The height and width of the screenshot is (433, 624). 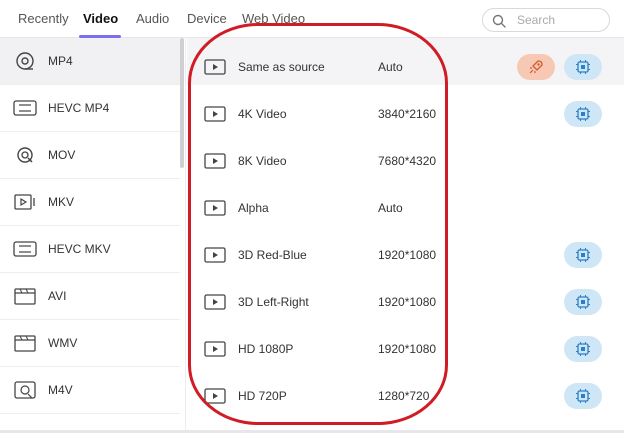 I want to click on format-item-hevc-mp4: HEVC MP4, so click(x=90, y=108).